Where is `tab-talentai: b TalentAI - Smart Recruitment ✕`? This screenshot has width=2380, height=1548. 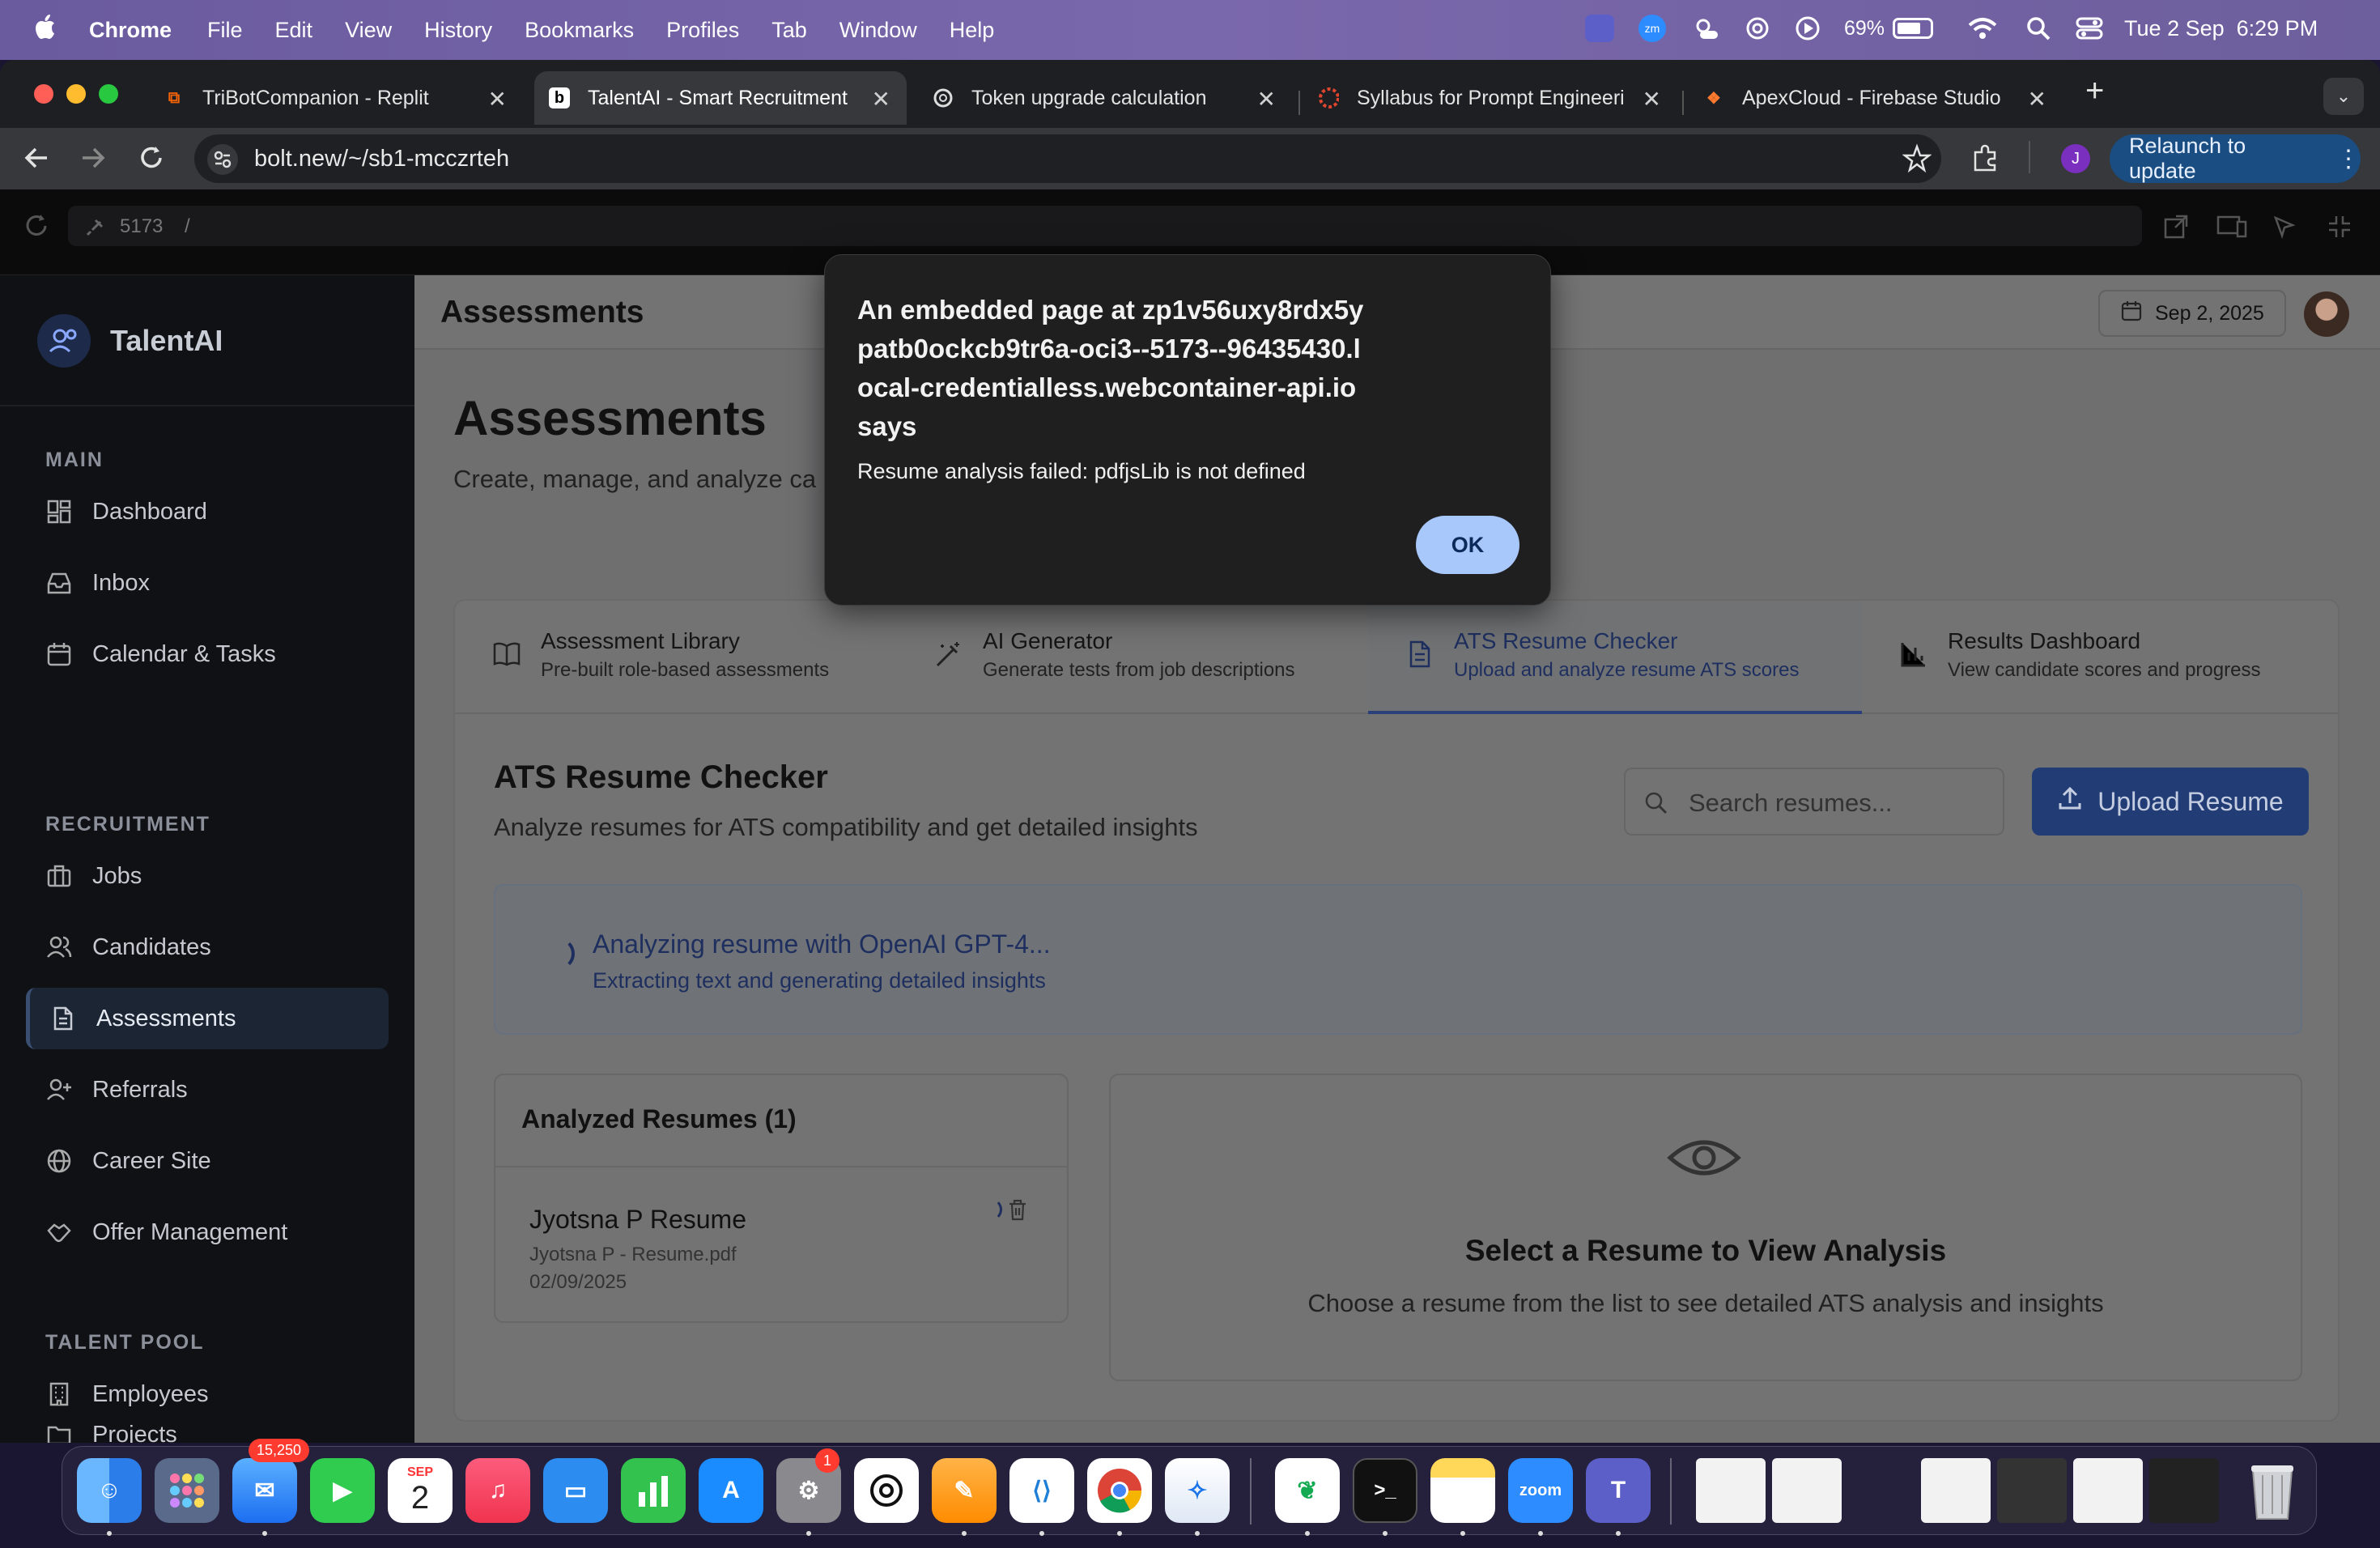
tab-talentai: b TalentAI - Smart Recruitment ✕ is located at coordinates (721, 98).